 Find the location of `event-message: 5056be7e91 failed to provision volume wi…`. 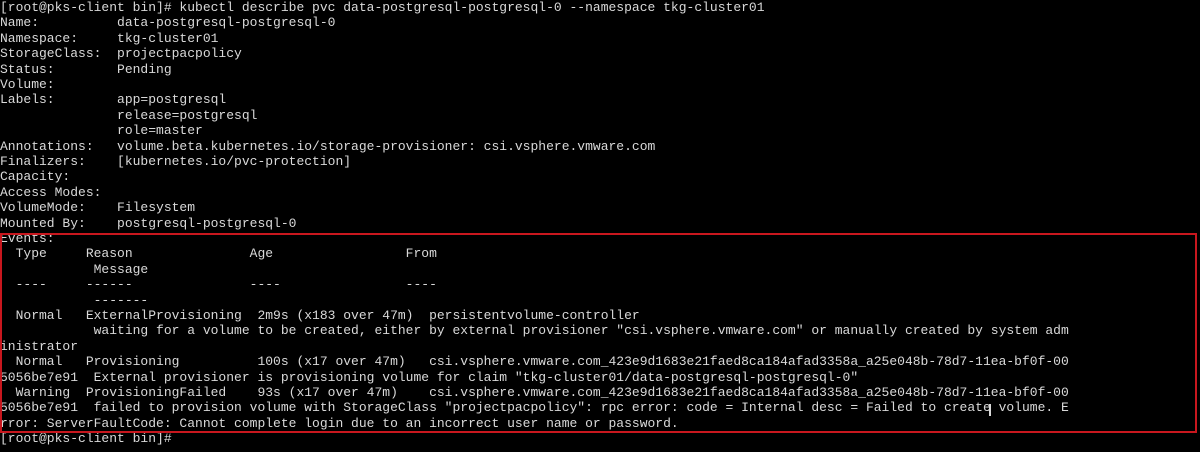

event-message: 5056be7e91 failed to provision volume wi… is located at coordinates (534, 408).